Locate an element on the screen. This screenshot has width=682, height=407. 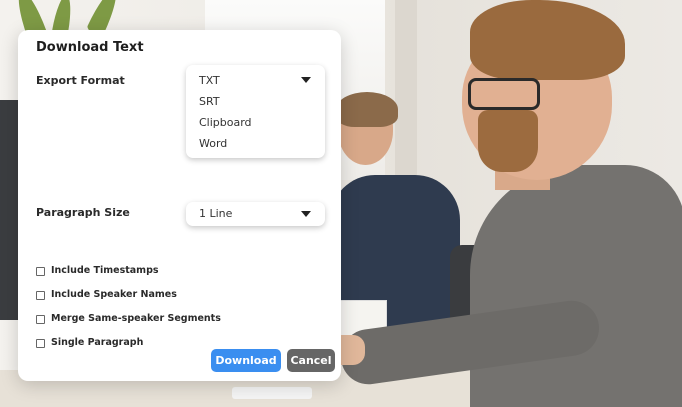
include-timestamps-checkbox is located at coordinates (40, 271).